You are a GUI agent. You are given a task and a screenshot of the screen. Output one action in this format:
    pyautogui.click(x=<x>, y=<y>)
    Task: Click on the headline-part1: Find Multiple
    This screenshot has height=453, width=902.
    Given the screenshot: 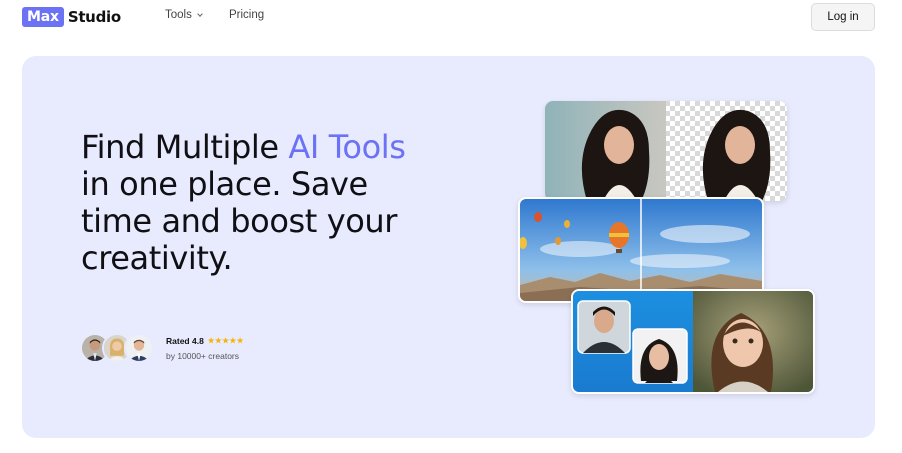 What is the action you would take?
    pyautogui.click(x=185, y=147)
    